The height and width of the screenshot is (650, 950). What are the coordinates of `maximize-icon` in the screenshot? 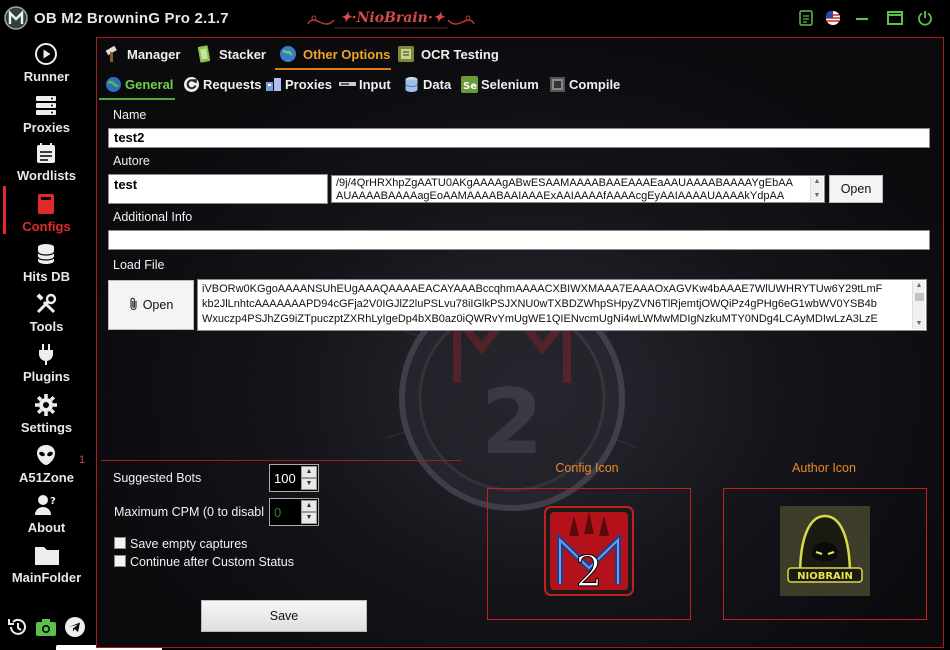 It's located at (895, 18).